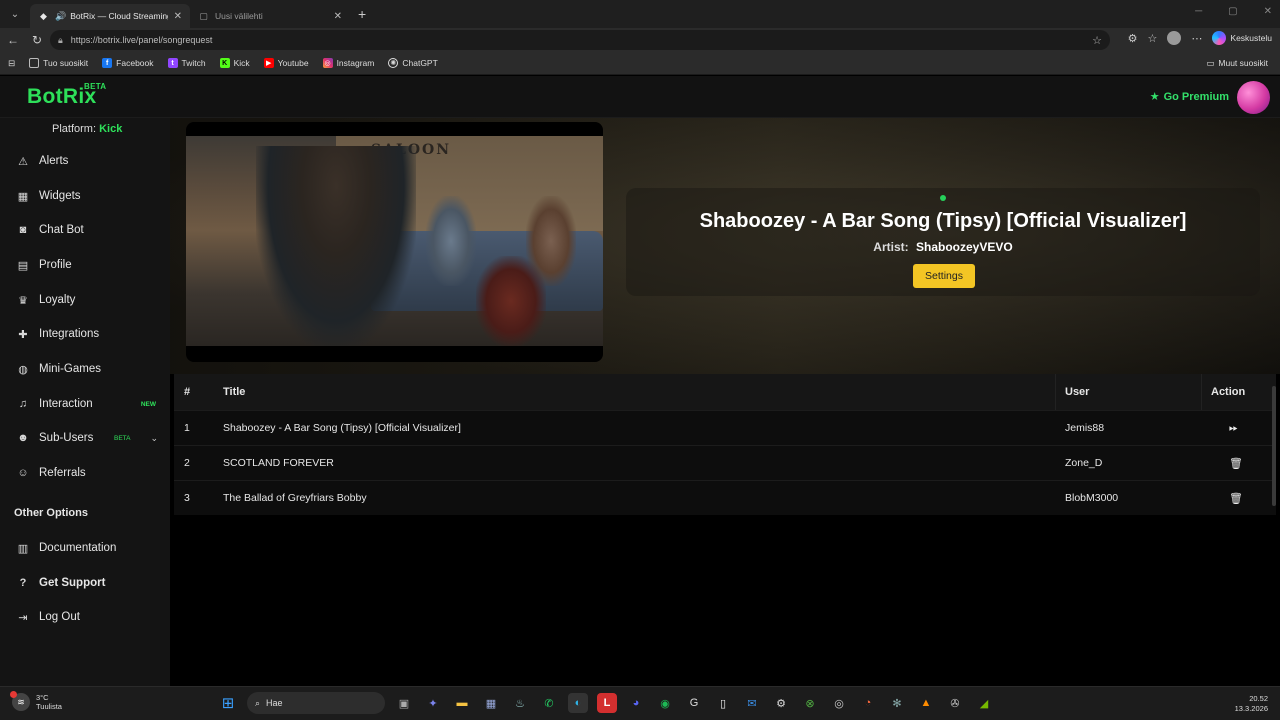 The width and height of the screenshot is (1280, 720). I want to click on tab-actions-menu-icon: ⌄, so click(15, 14).